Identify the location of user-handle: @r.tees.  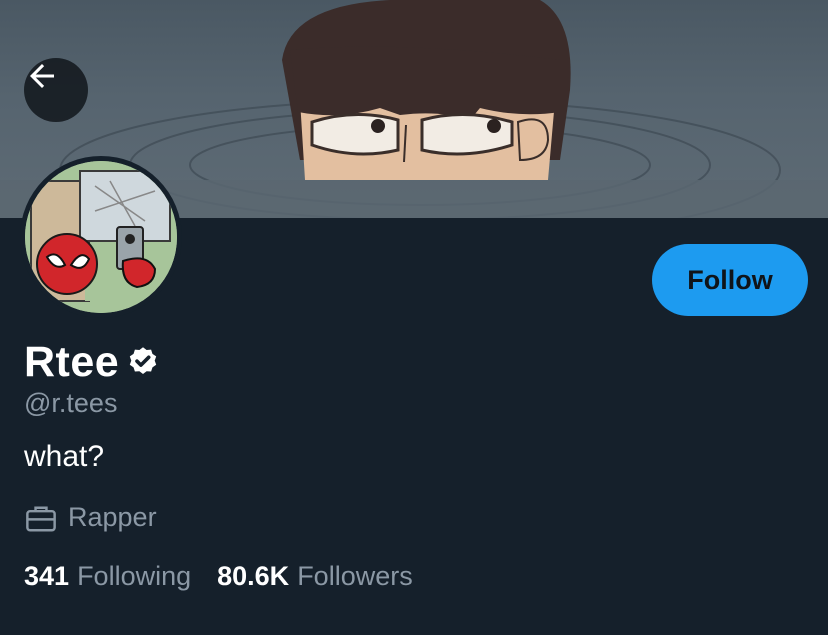
(71, 403).